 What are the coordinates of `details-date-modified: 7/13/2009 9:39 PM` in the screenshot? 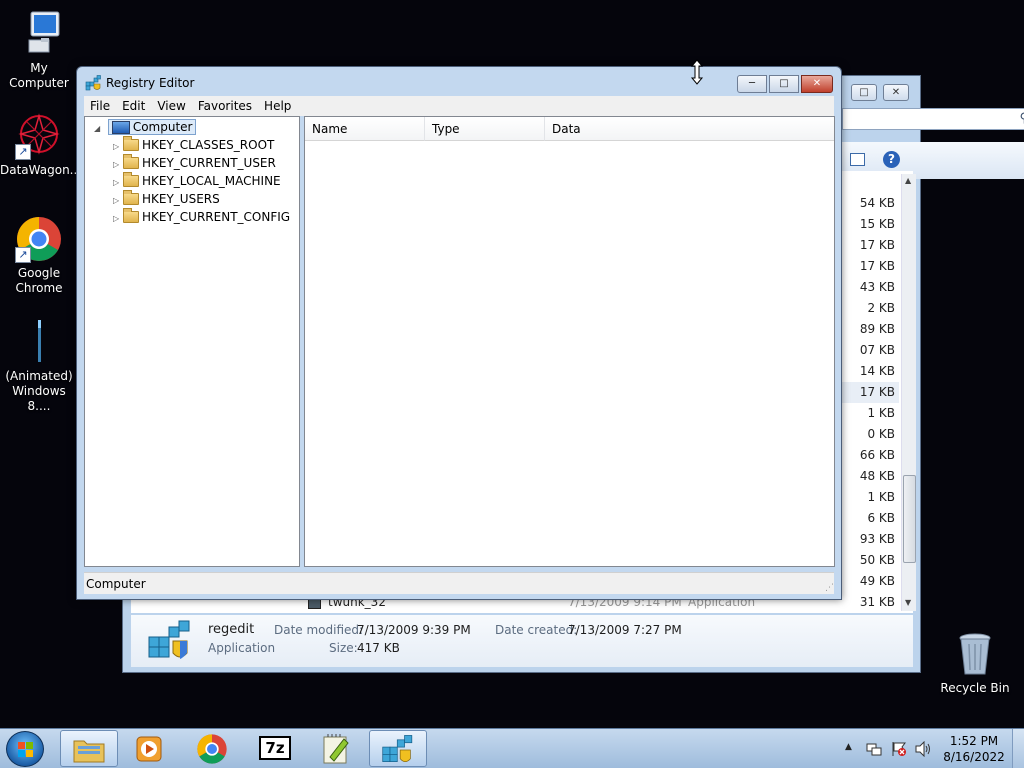 It's located at (414, 630).